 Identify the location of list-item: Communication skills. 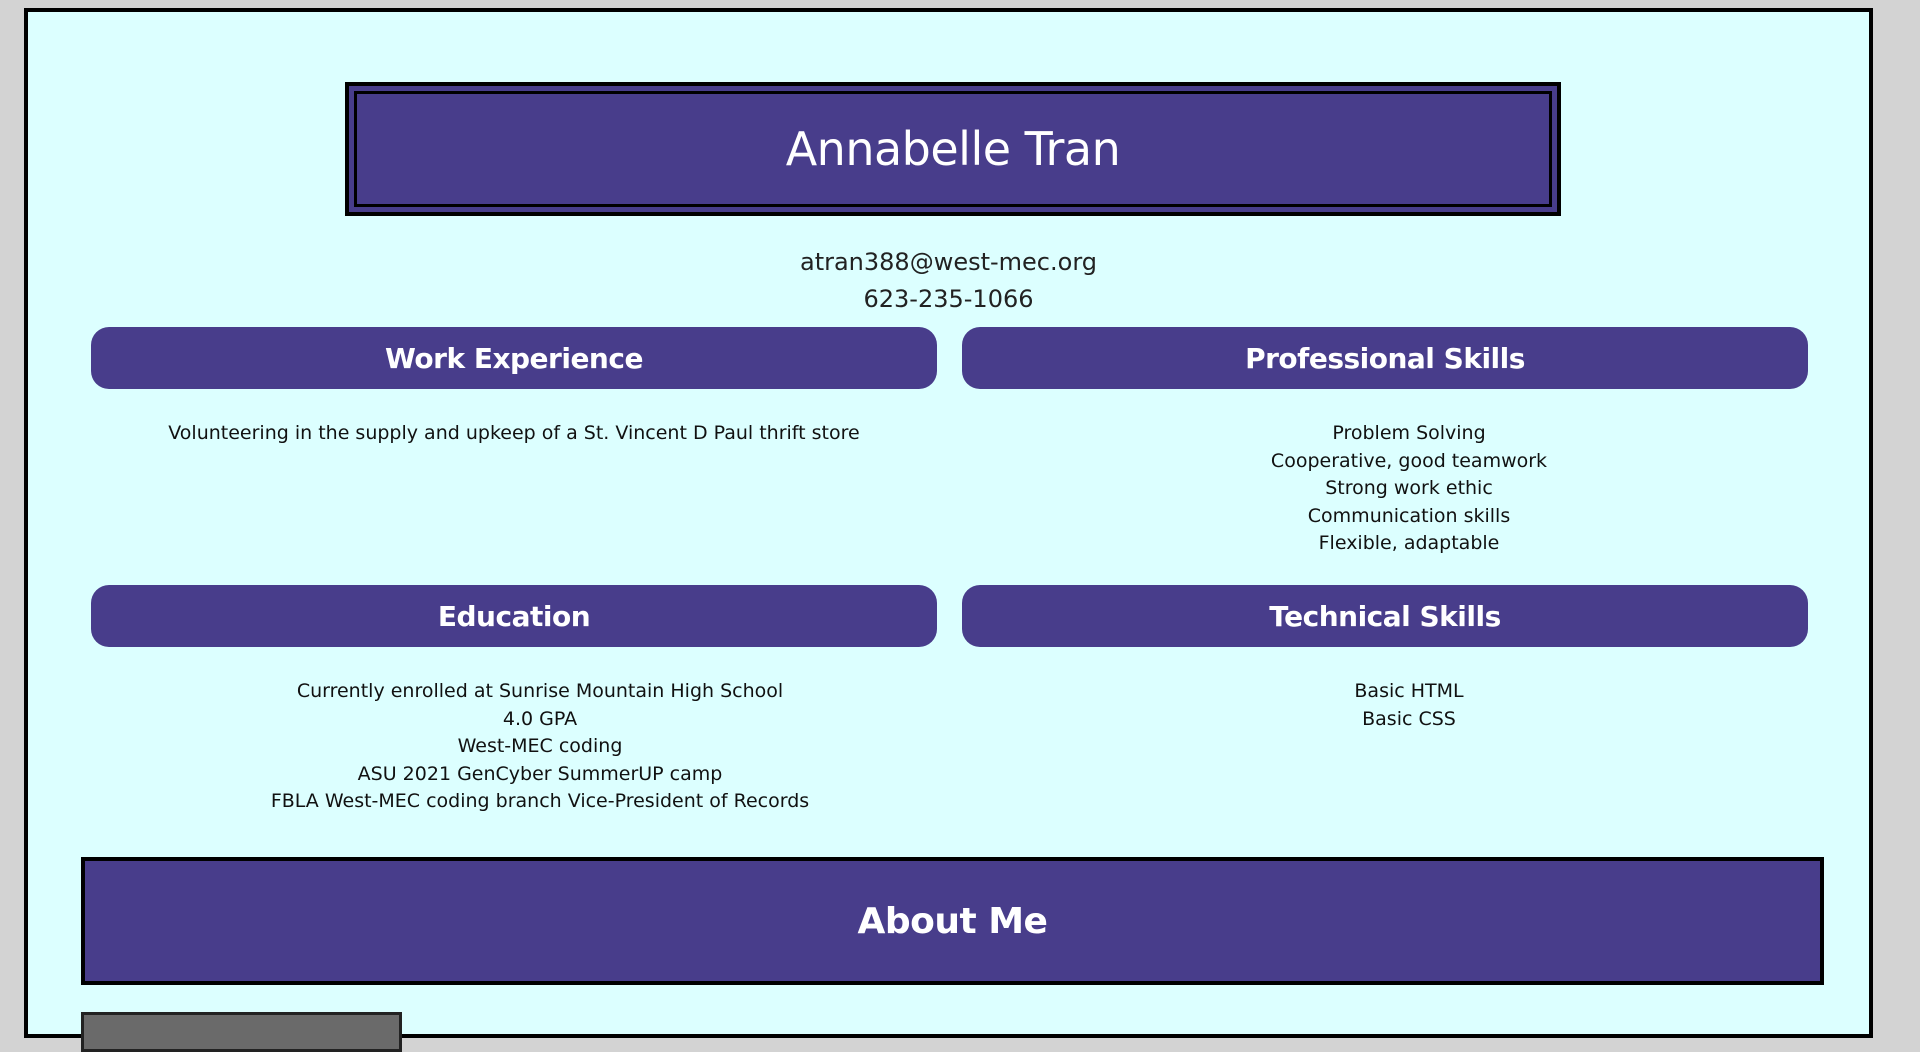
(1409, 515).